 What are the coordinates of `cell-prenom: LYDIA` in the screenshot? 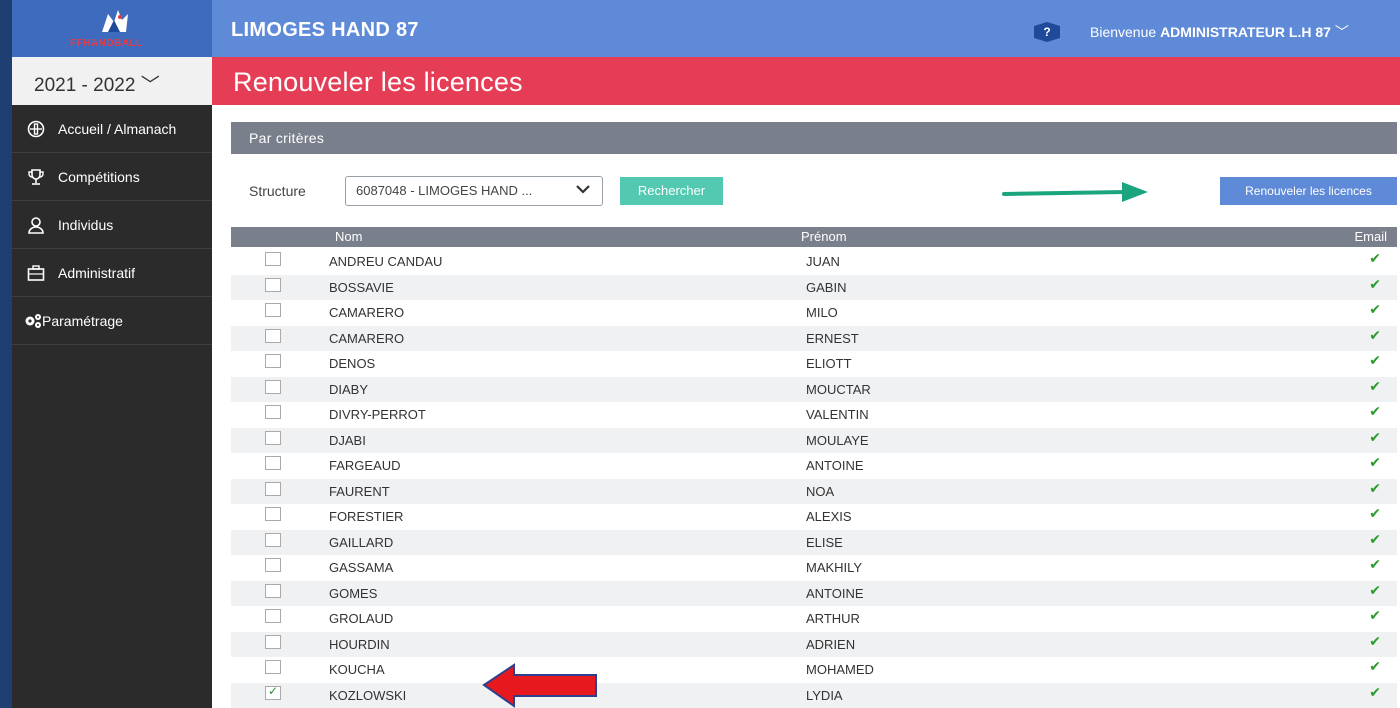 It's located at (824, 695).